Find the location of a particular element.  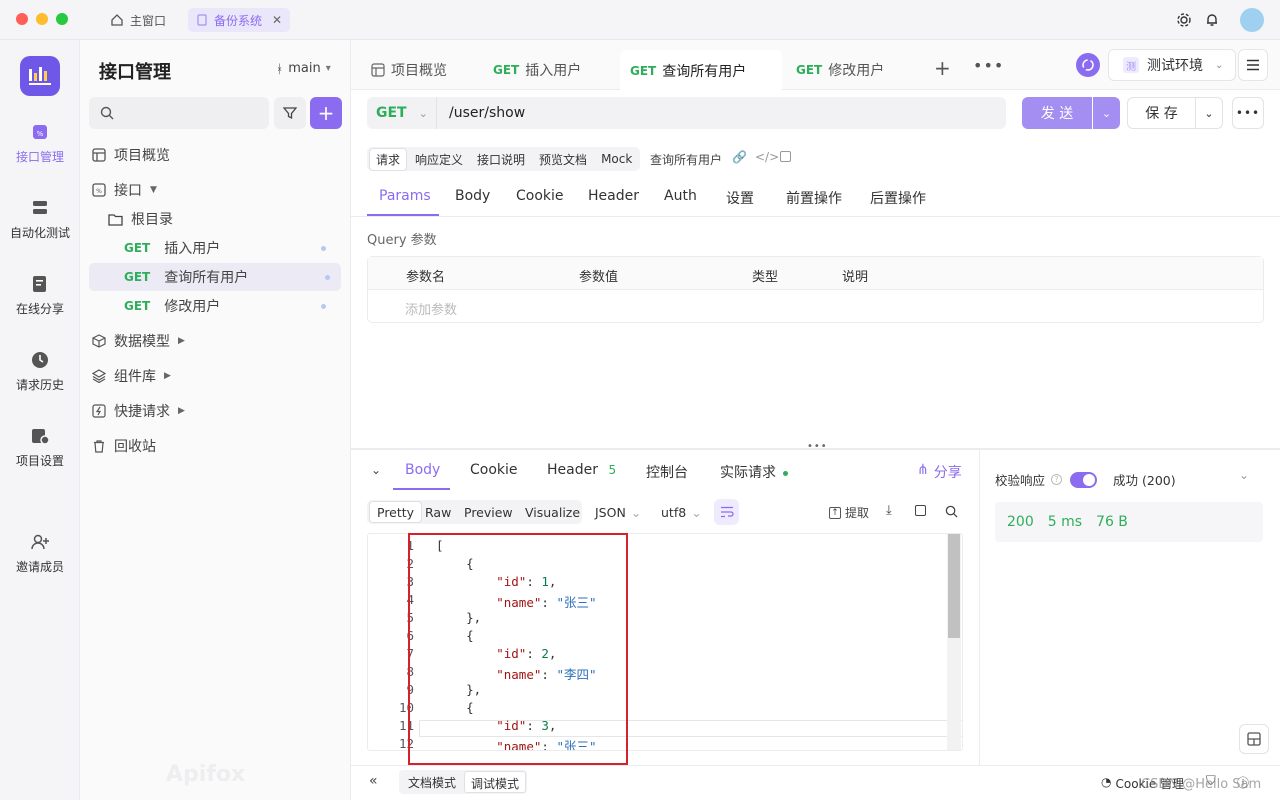

more-tabs-icon: ••• is located at coordinates (988, 65).